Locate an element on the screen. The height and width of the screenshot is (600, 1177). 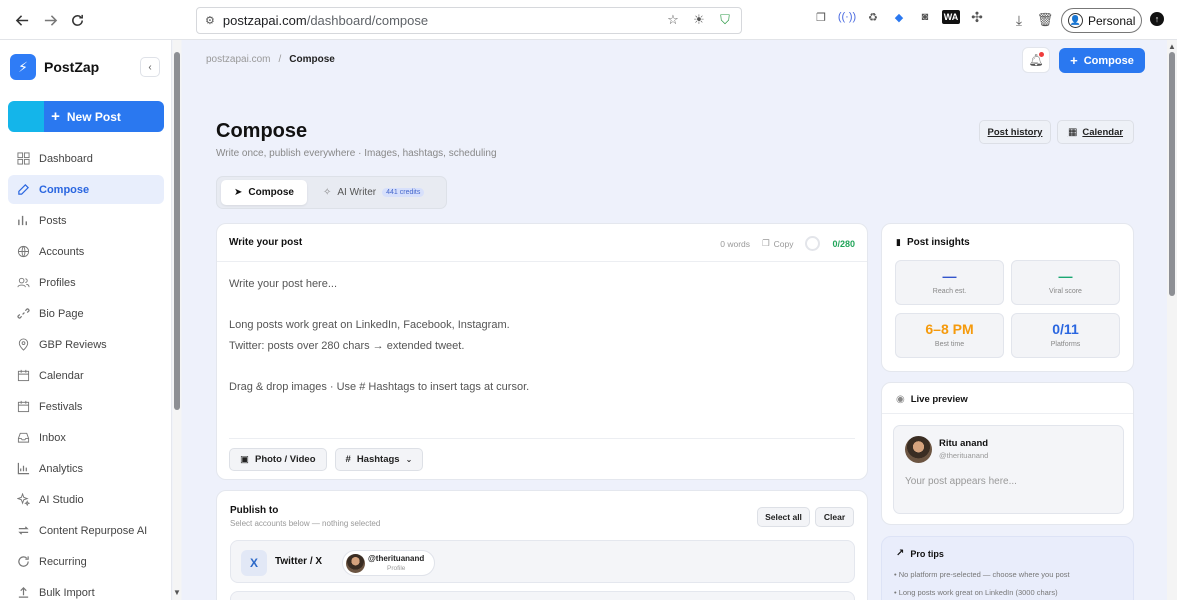
repeat-icon is located at coordinates (23, 531).